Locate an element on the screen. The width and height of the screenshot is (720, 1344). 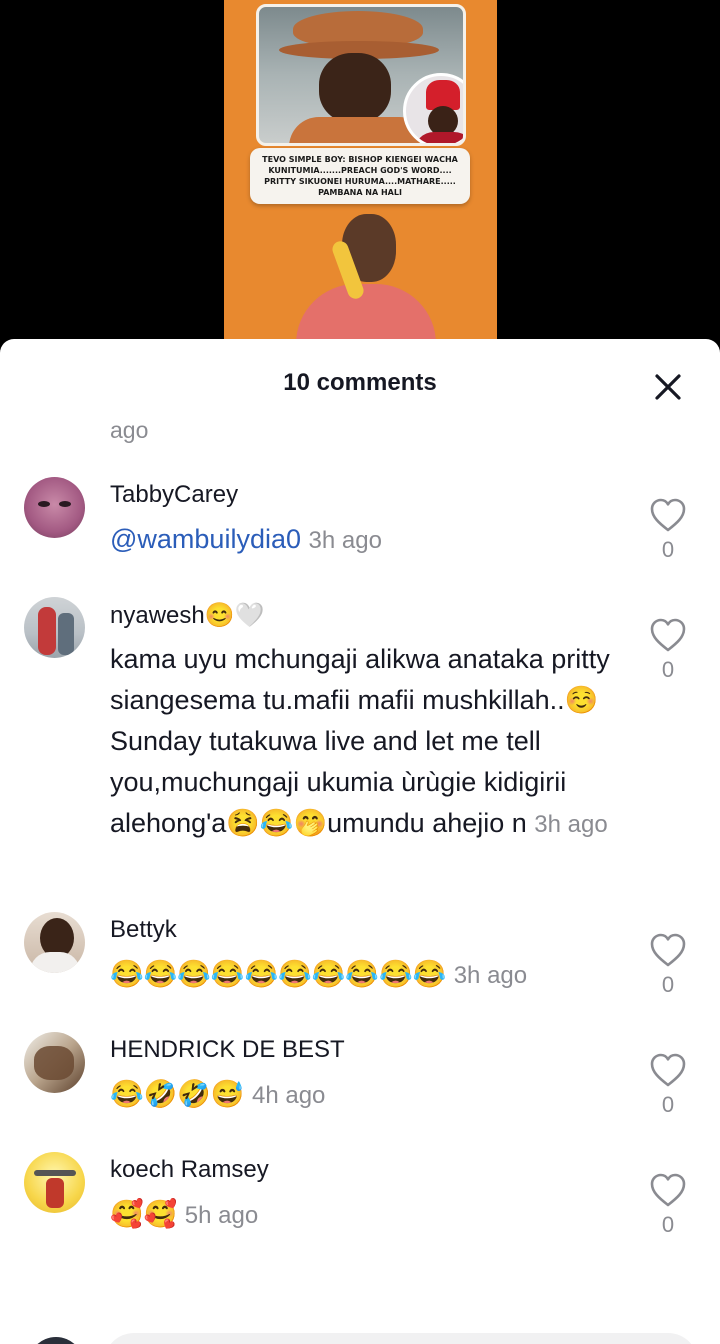
close-button is located at coordinates (668, 387).